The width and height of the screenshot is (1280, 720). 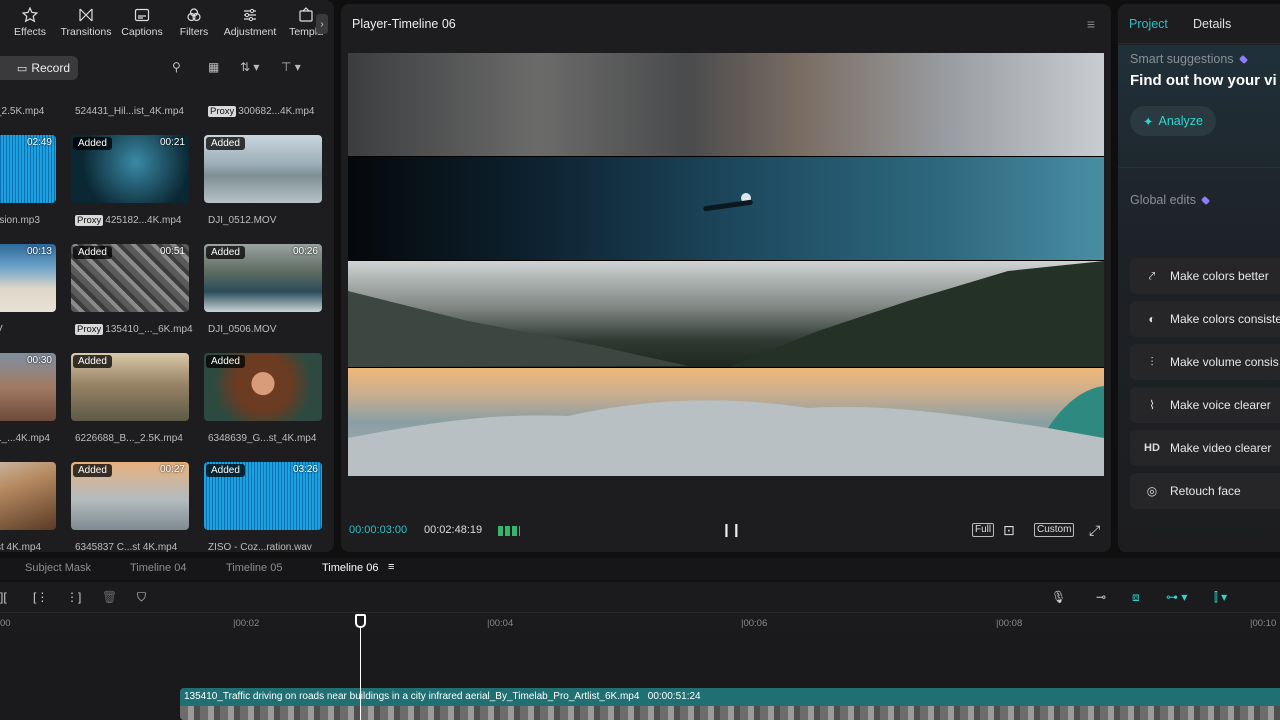 I want to click on ruler-tick: |00:02, so click(x=246, y=623).